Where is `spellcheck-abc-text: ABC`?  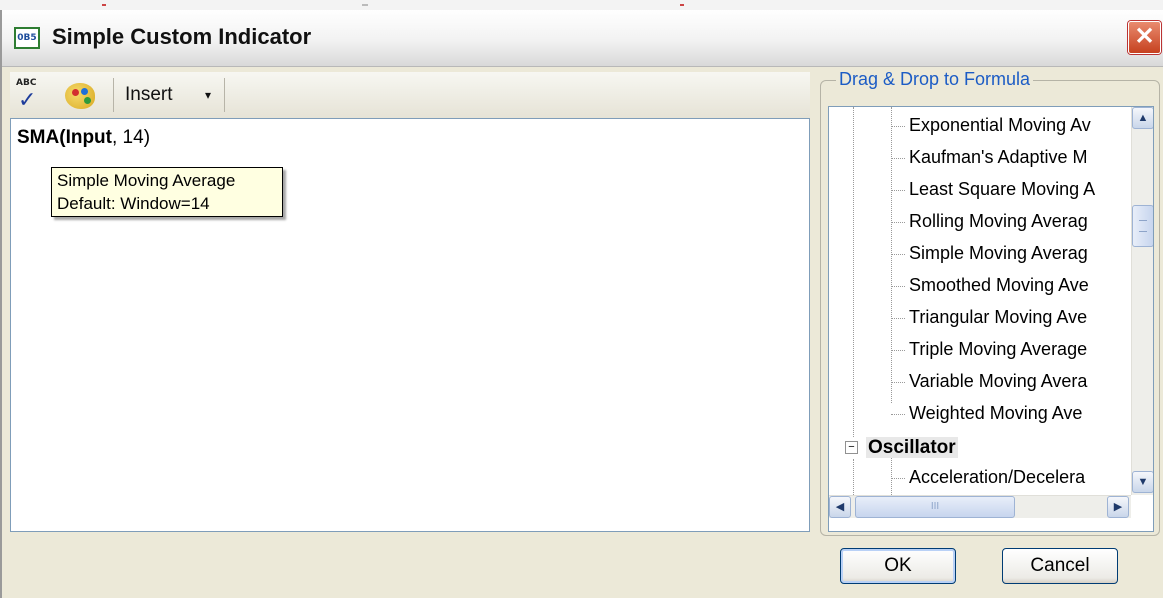 spellcheck-abc-text: ABC is located at coordinates (26, 83).